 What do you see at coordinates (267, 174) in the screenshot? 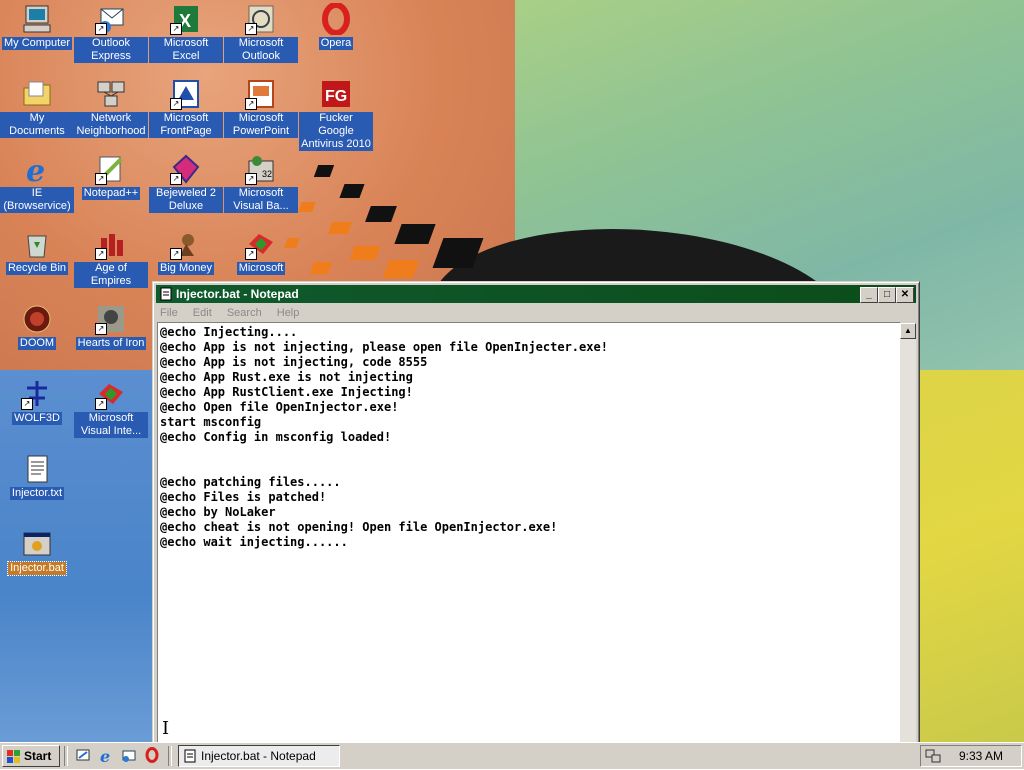
I see `svg-text: 32` at bounding box center [267, 174].